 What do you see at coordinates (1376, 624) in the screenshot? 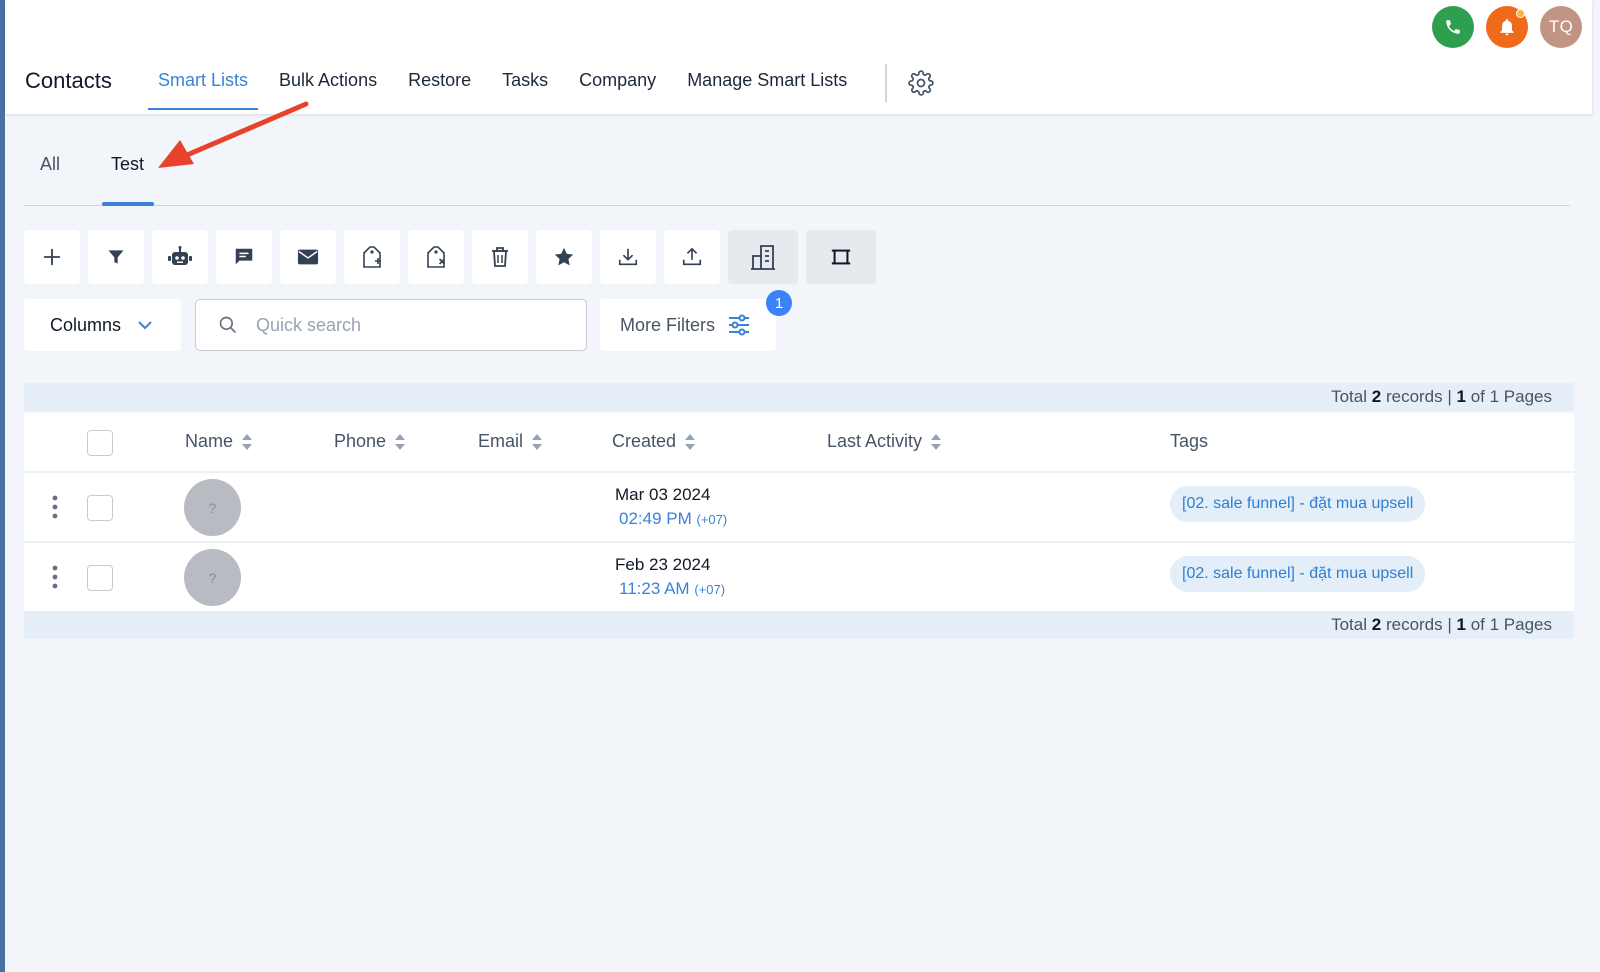
I see `records-count: 2` at bounding box center [1376, 624].